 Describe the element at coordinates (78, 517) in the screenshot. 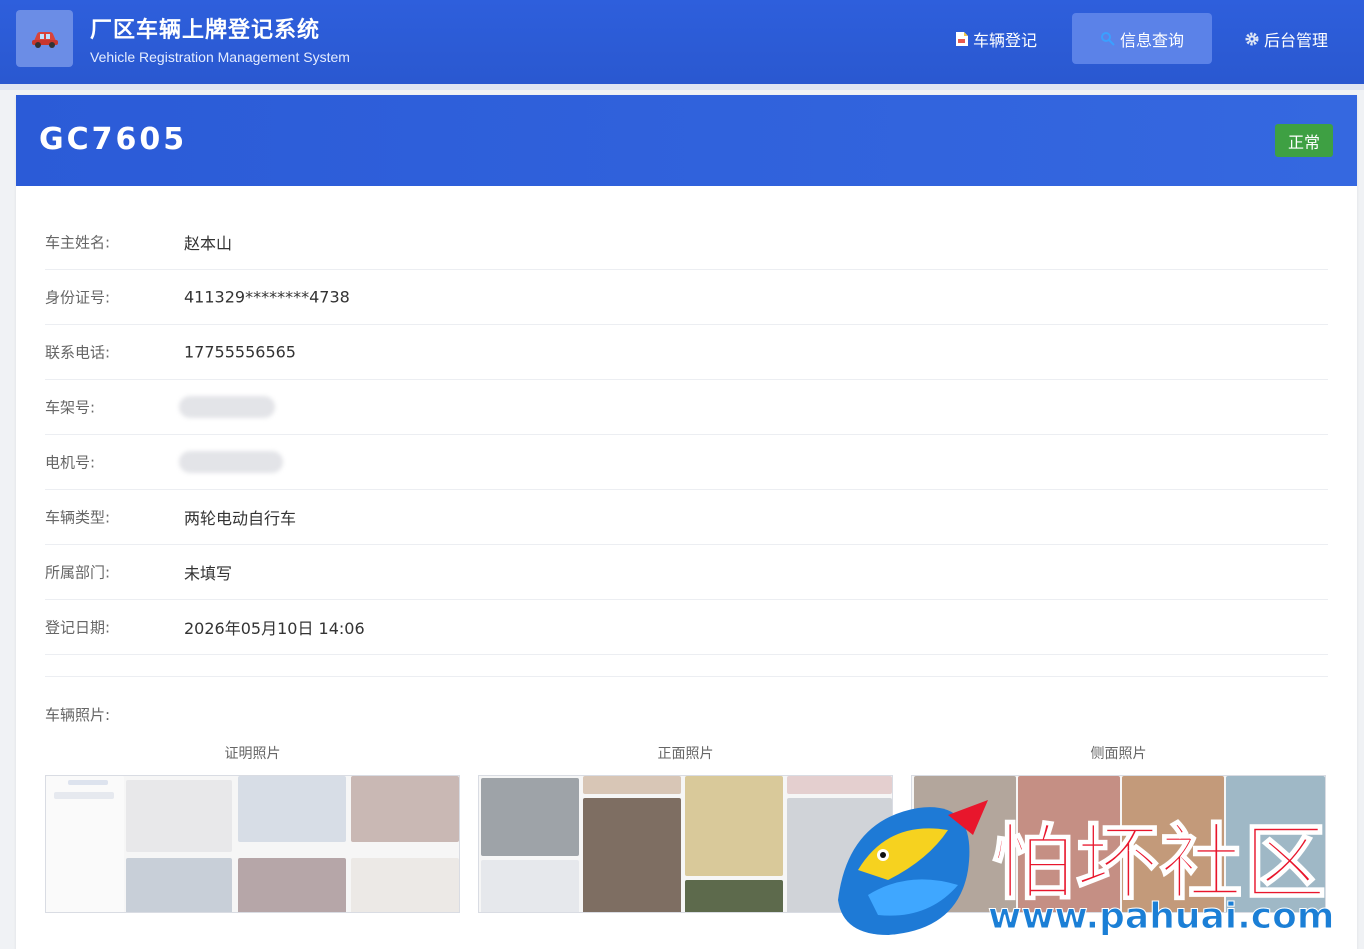

I see `field-label: 车辆类型:` at that location.